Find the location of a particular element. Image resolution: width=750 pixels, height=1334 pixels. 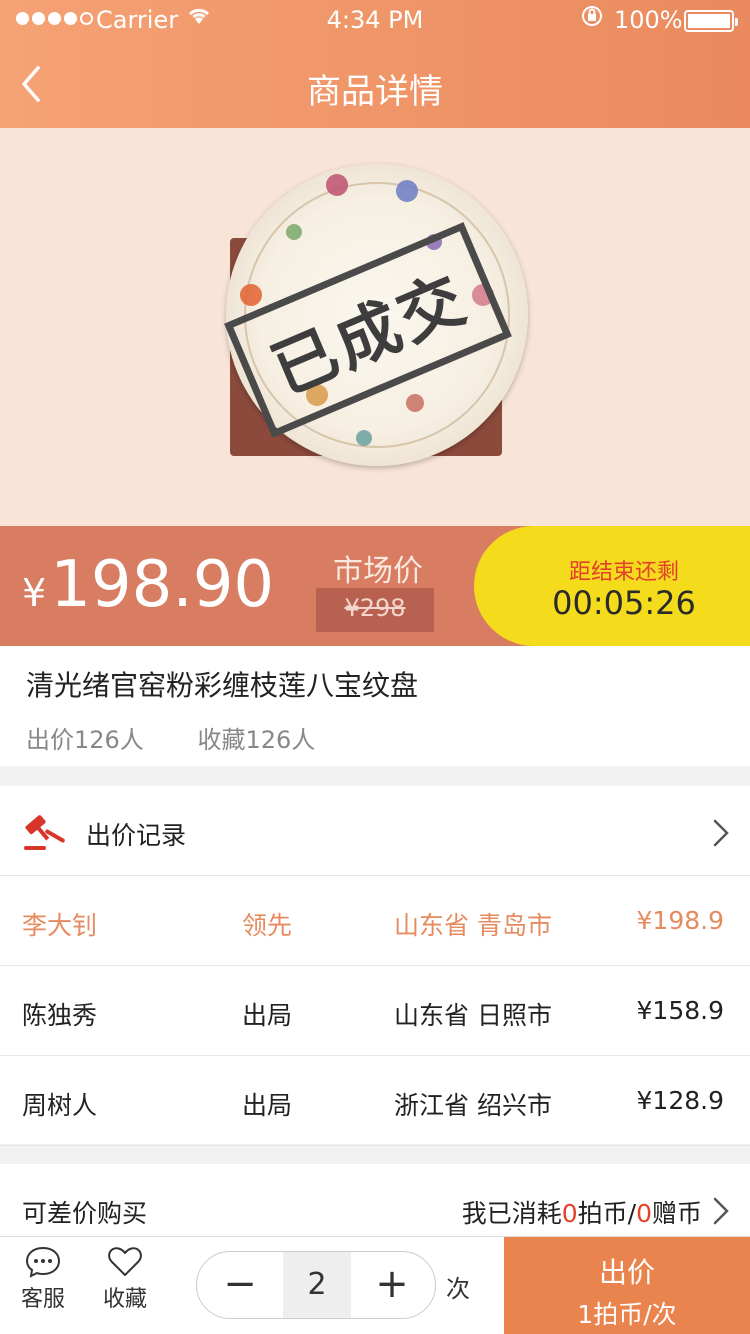

countdown-label: 距结束还剩 is located at coordinates (623, 572).